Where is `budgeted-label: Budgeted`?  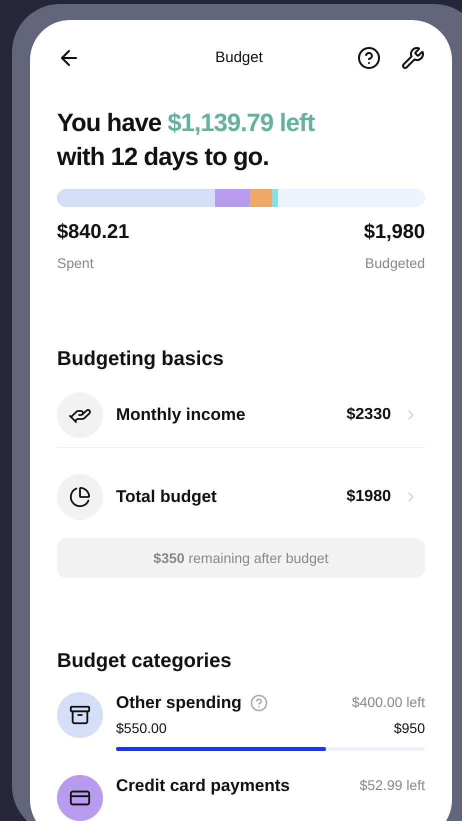 budgeted-label: Budgeted is located at coordinates (394, 263).